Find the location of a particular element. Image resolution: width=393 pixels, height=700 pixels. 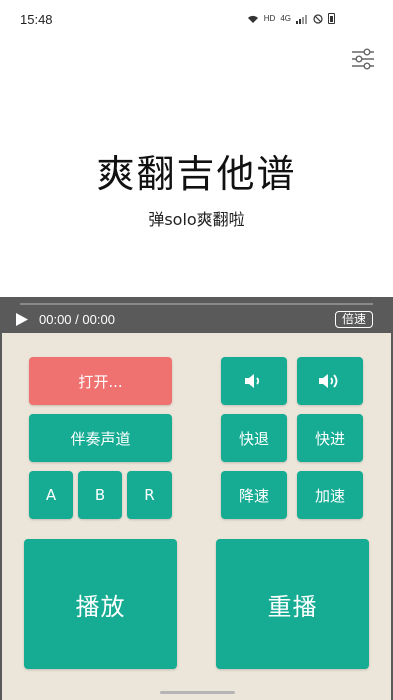

player-bar: 00:00 / 00:00 倍速 is located at coordinates (196, 315).